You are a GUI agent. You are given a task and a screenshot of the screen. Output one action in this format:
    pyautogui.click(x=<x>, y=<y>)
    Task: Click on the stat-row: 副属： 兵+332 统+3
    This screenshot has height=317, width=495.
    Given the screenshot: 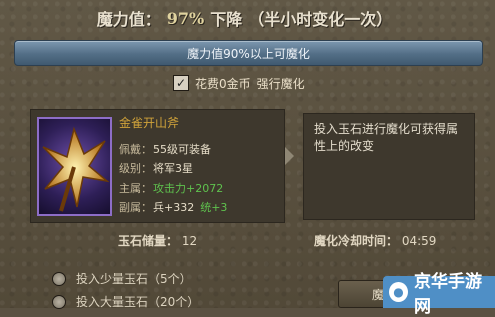 What is the action you would take?
    pyautogui.click(x=173, y=207)
    